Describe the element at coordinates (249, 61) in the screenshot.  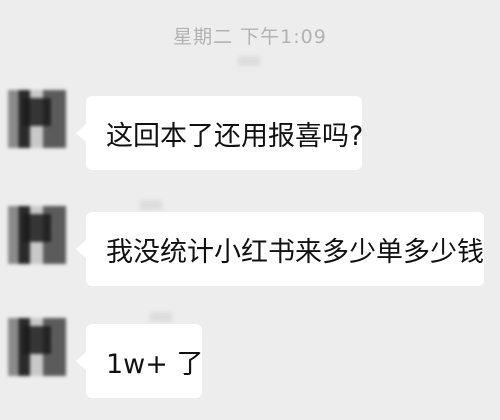
I see `blur-smudge` at that location.